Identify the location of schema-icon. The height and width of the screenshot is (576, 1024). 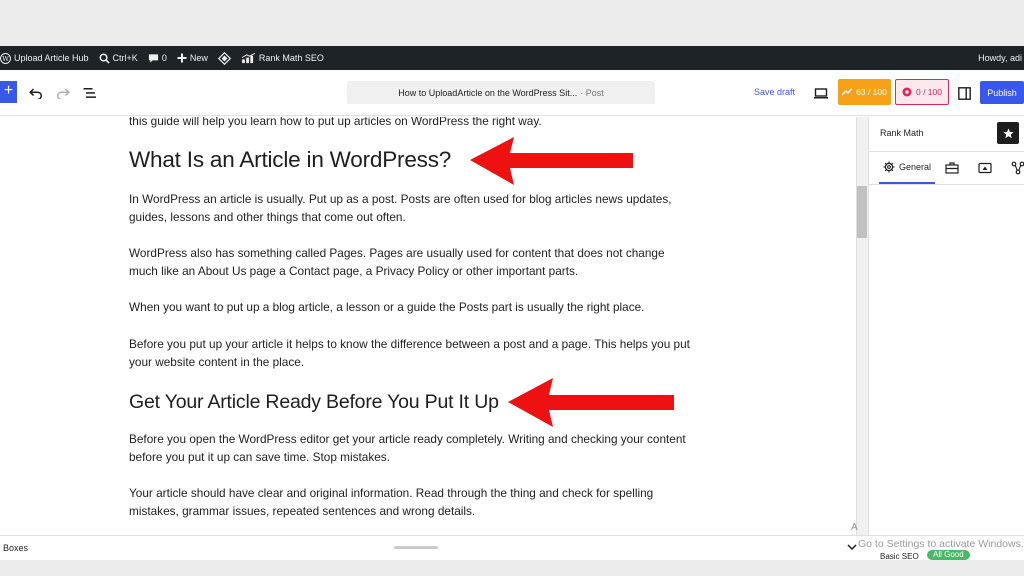
(1017, 168).